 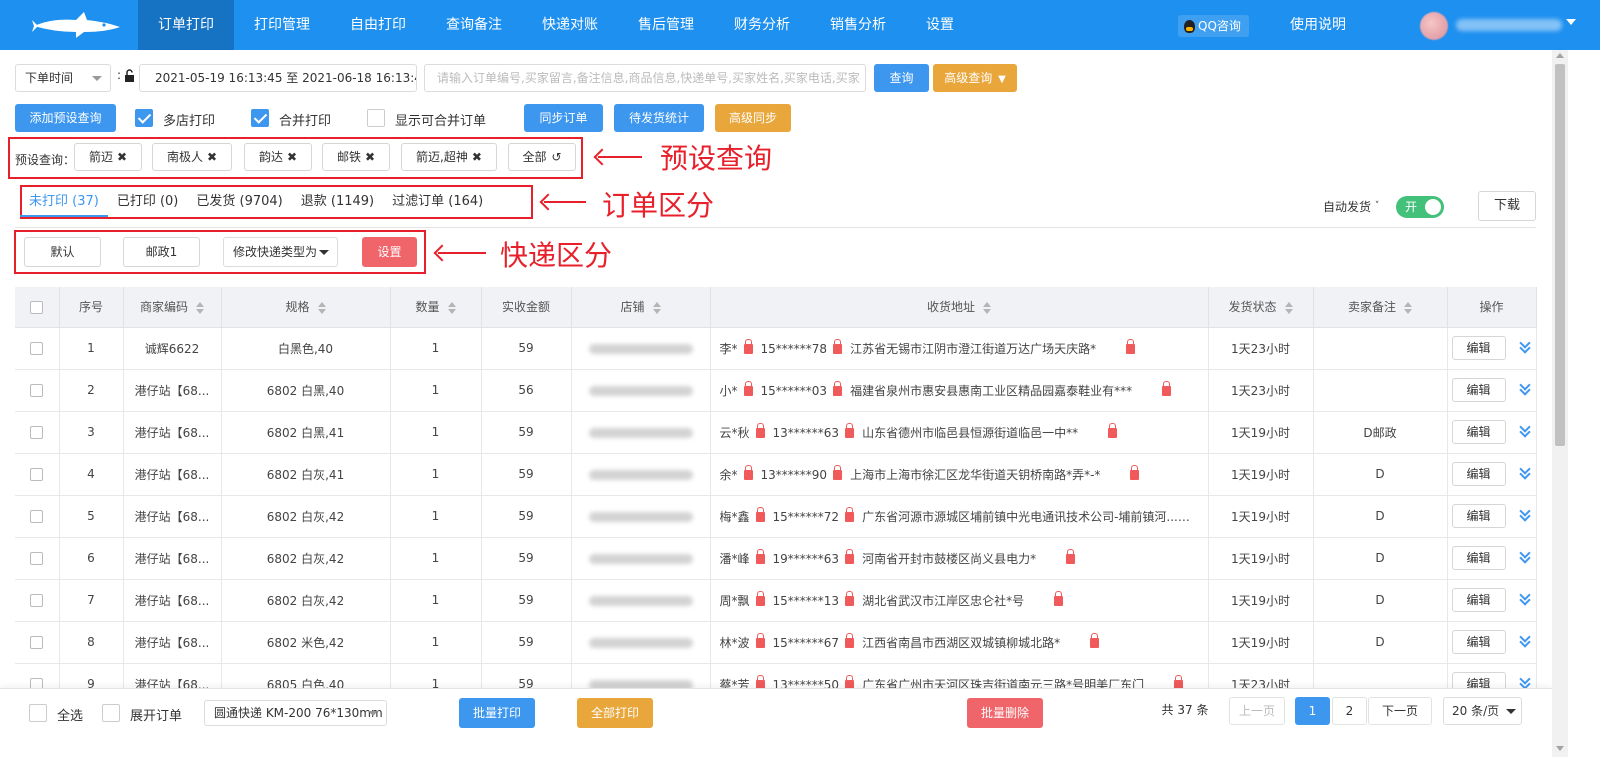 What do you see at coordinates (1509, 25) in the screenshot?
I see `username-blurred` at bounding box center [1509, 25].